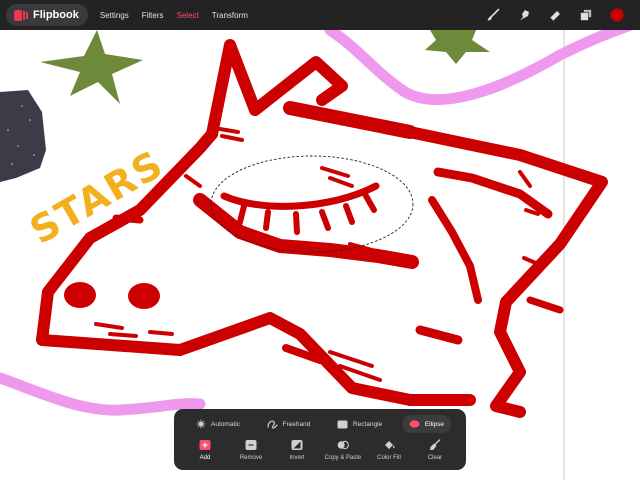 This screenshot has height=480, width=640. What do you see at coordinates (296, 424) in the screenshot?
I see `mode-freehand-label: Freehand` at bounding box center [296, 424].